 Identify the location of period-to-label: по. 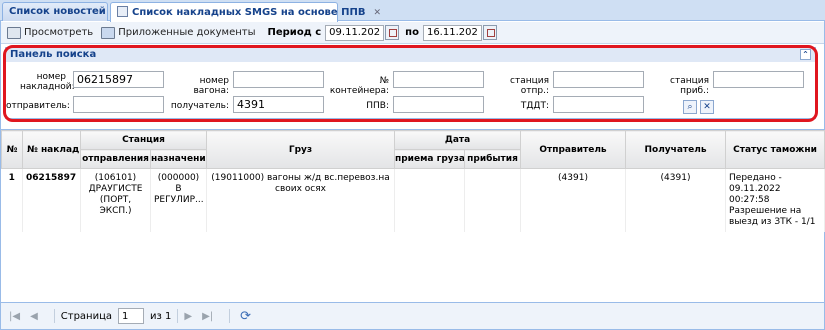
(412, 32).